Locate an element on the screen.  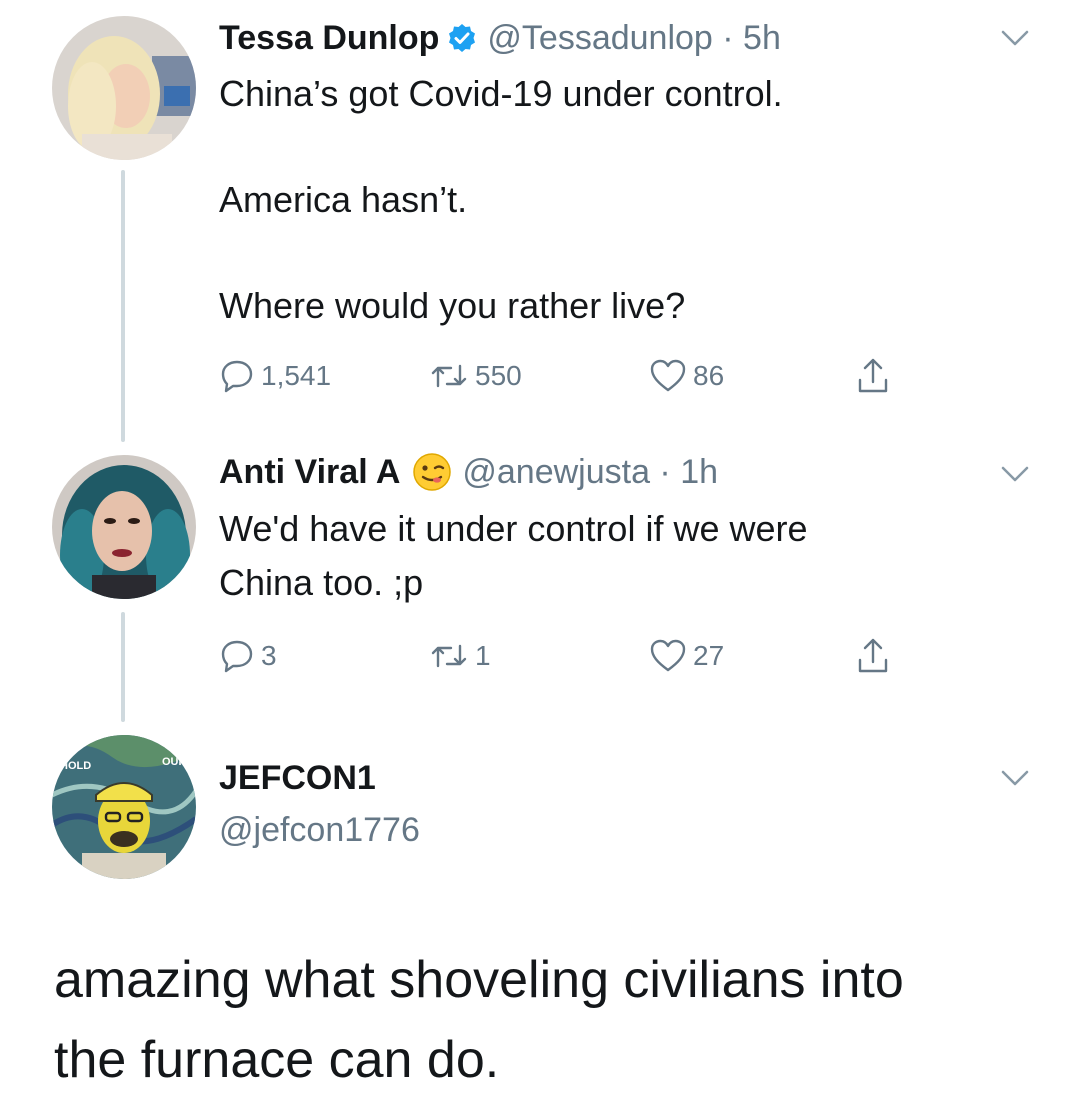
avatar-text-our: OUR is located at coordinates (174, 762).